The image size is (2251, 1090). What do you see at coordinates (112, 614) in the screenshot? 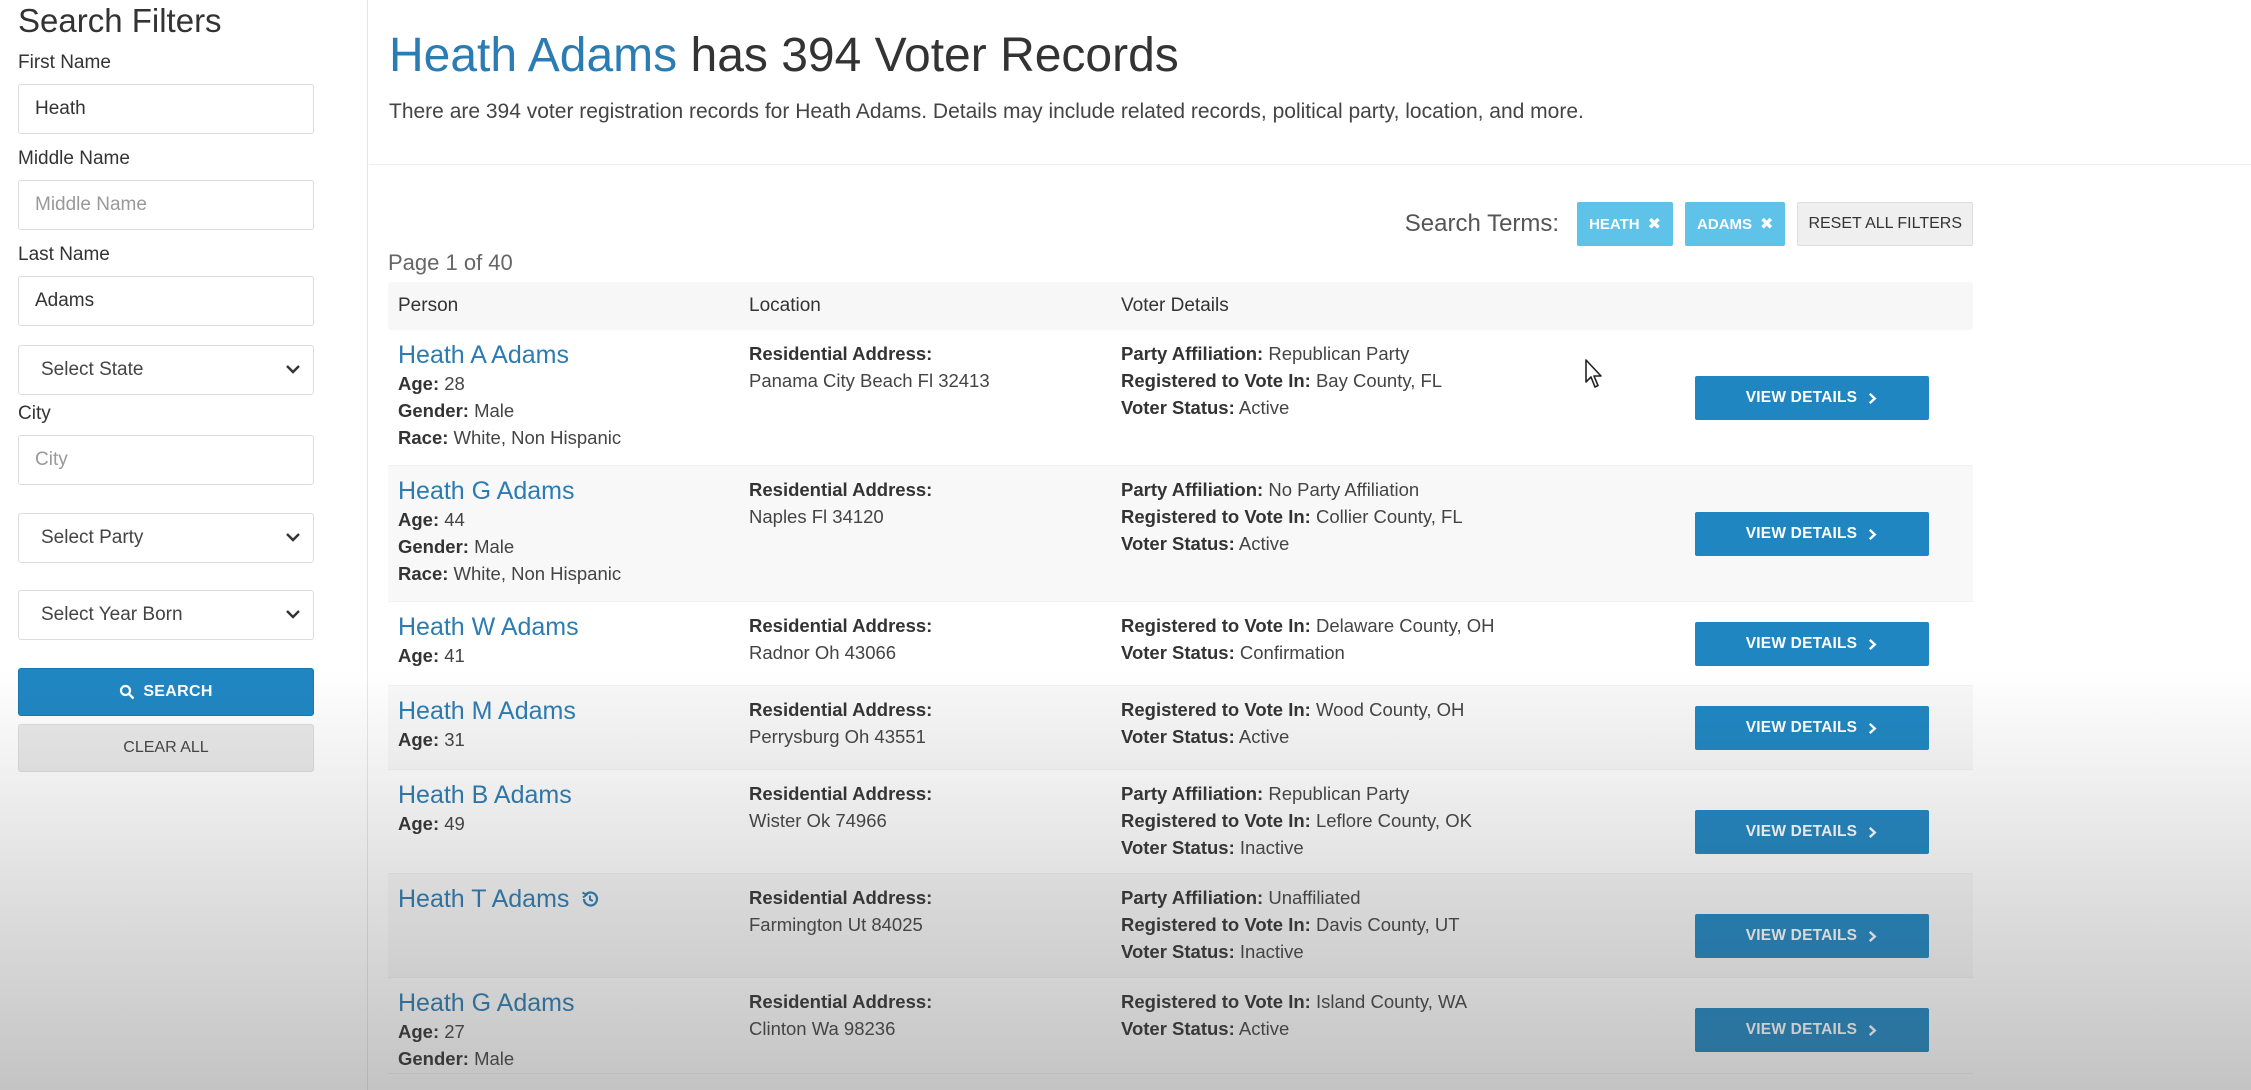
I see `year-born-select-value: Select Year Born` at bounding box center [112, 614].